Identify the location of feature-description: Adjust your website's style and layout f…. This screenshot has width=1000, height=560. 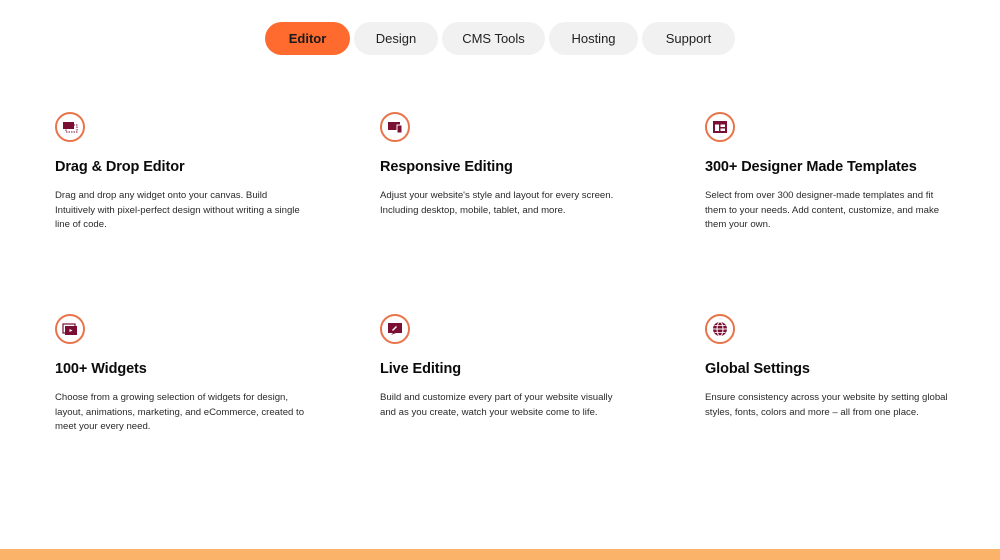
(497, 203).